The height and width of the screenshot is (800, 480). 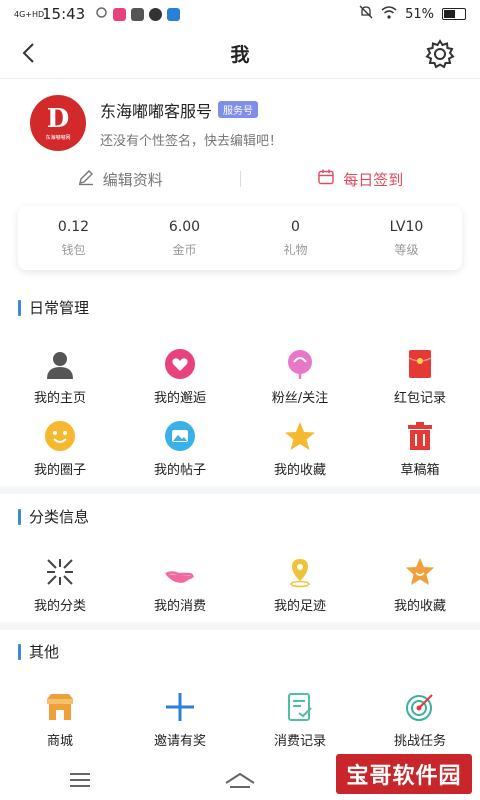 I want to click on menu-my-collections: 我的收藏, so click(x=420, y=584).